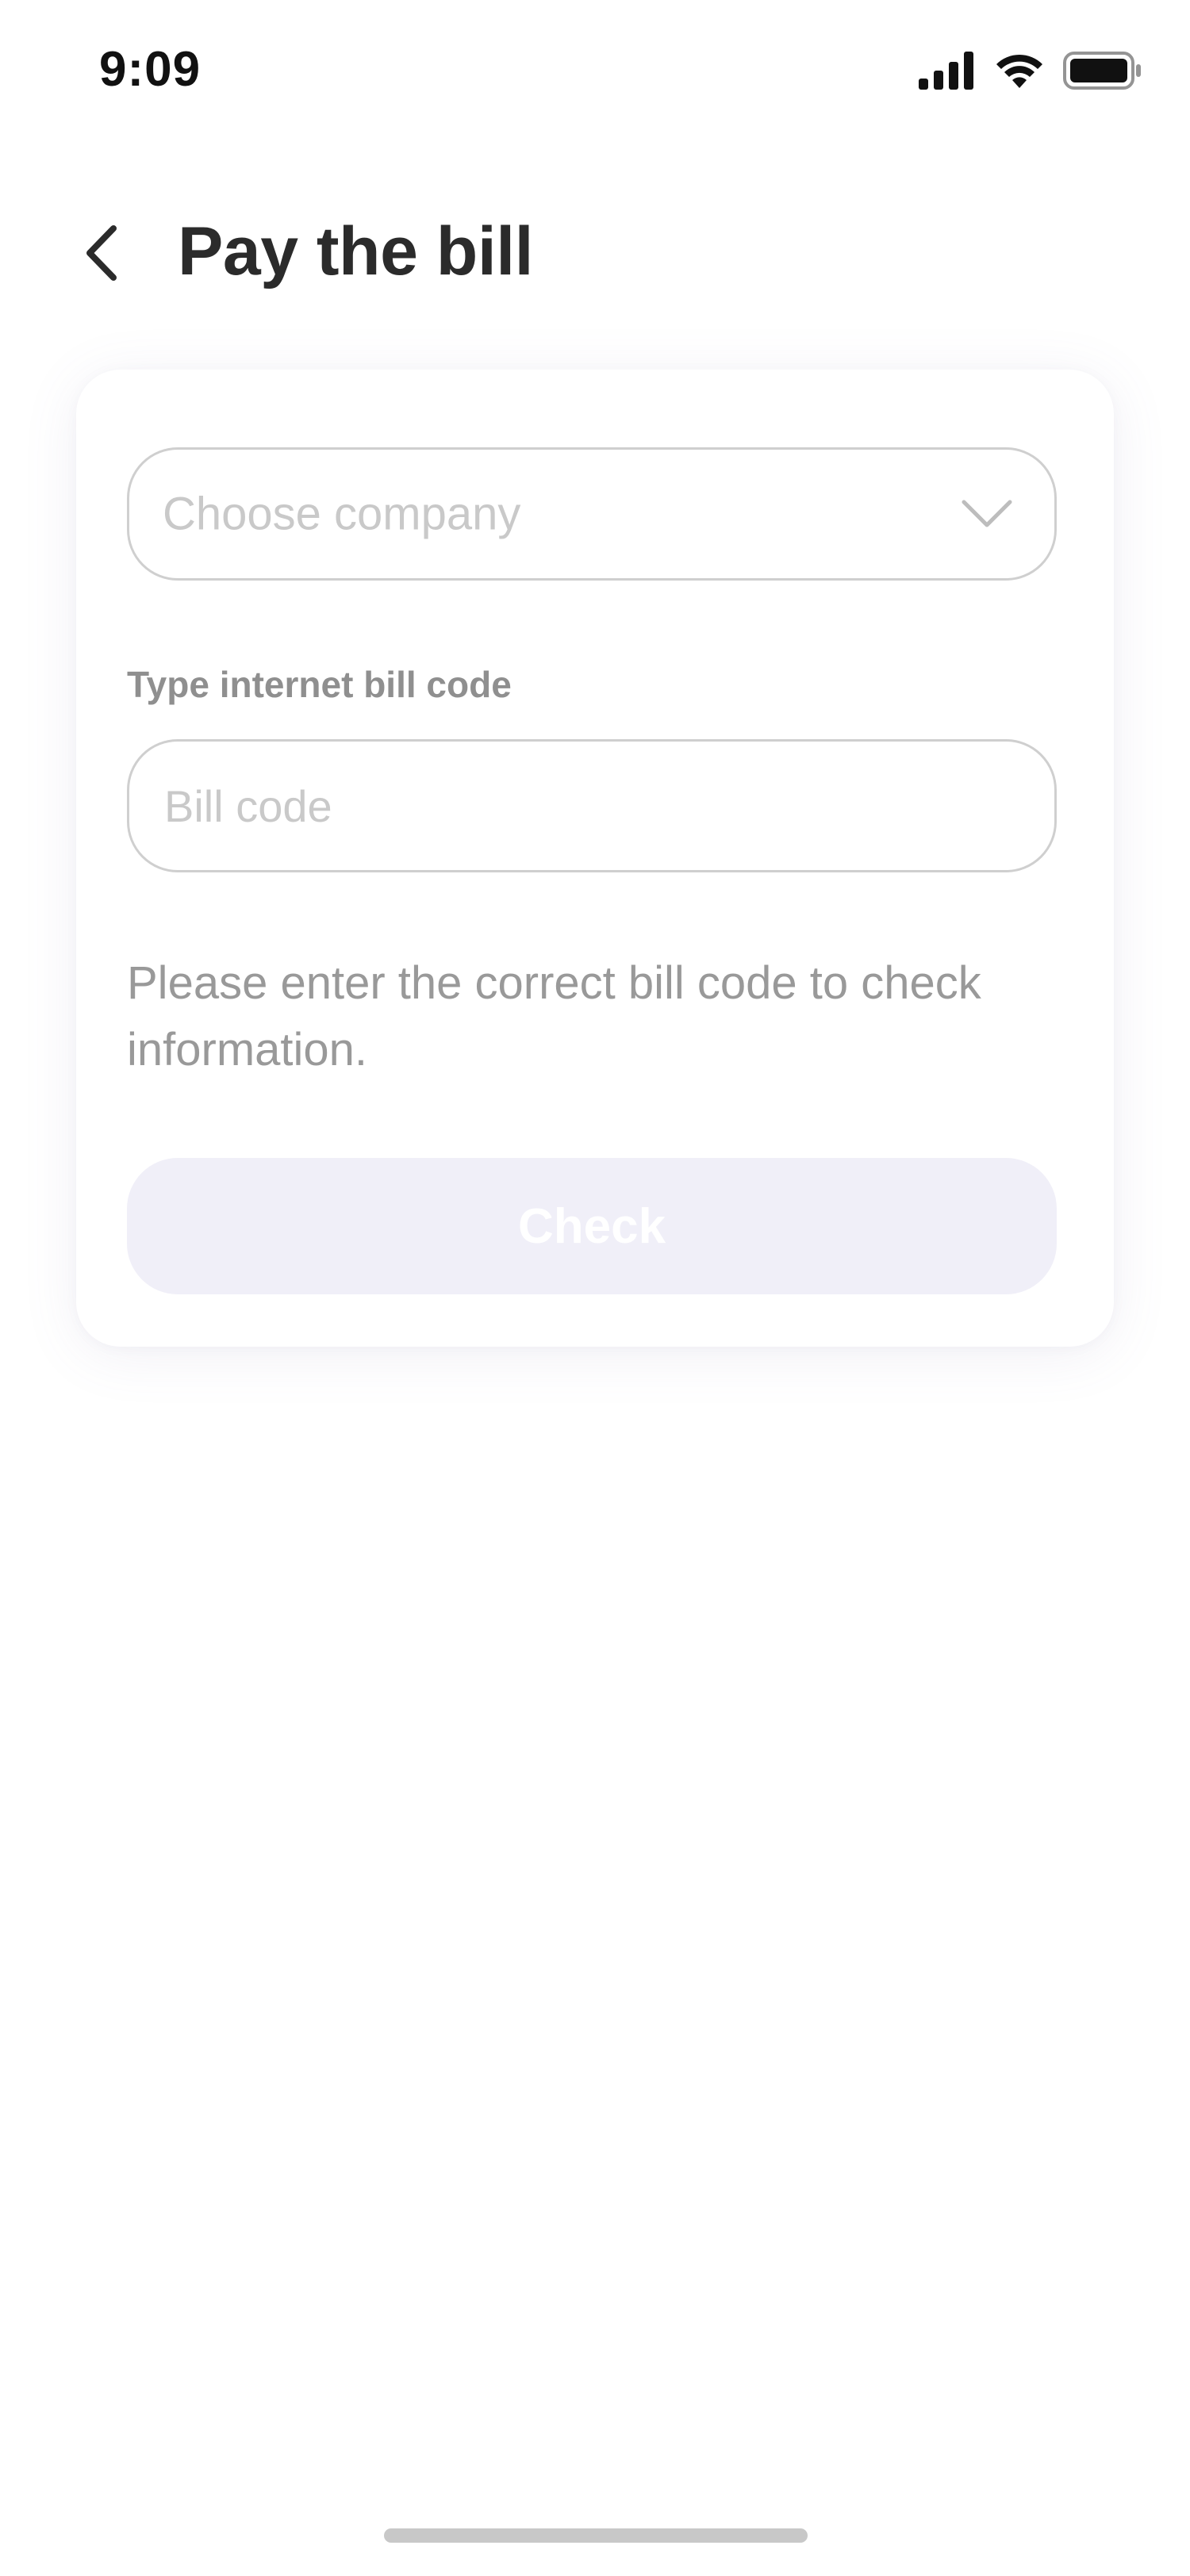  I want to click on back-button, so click(101, 255).